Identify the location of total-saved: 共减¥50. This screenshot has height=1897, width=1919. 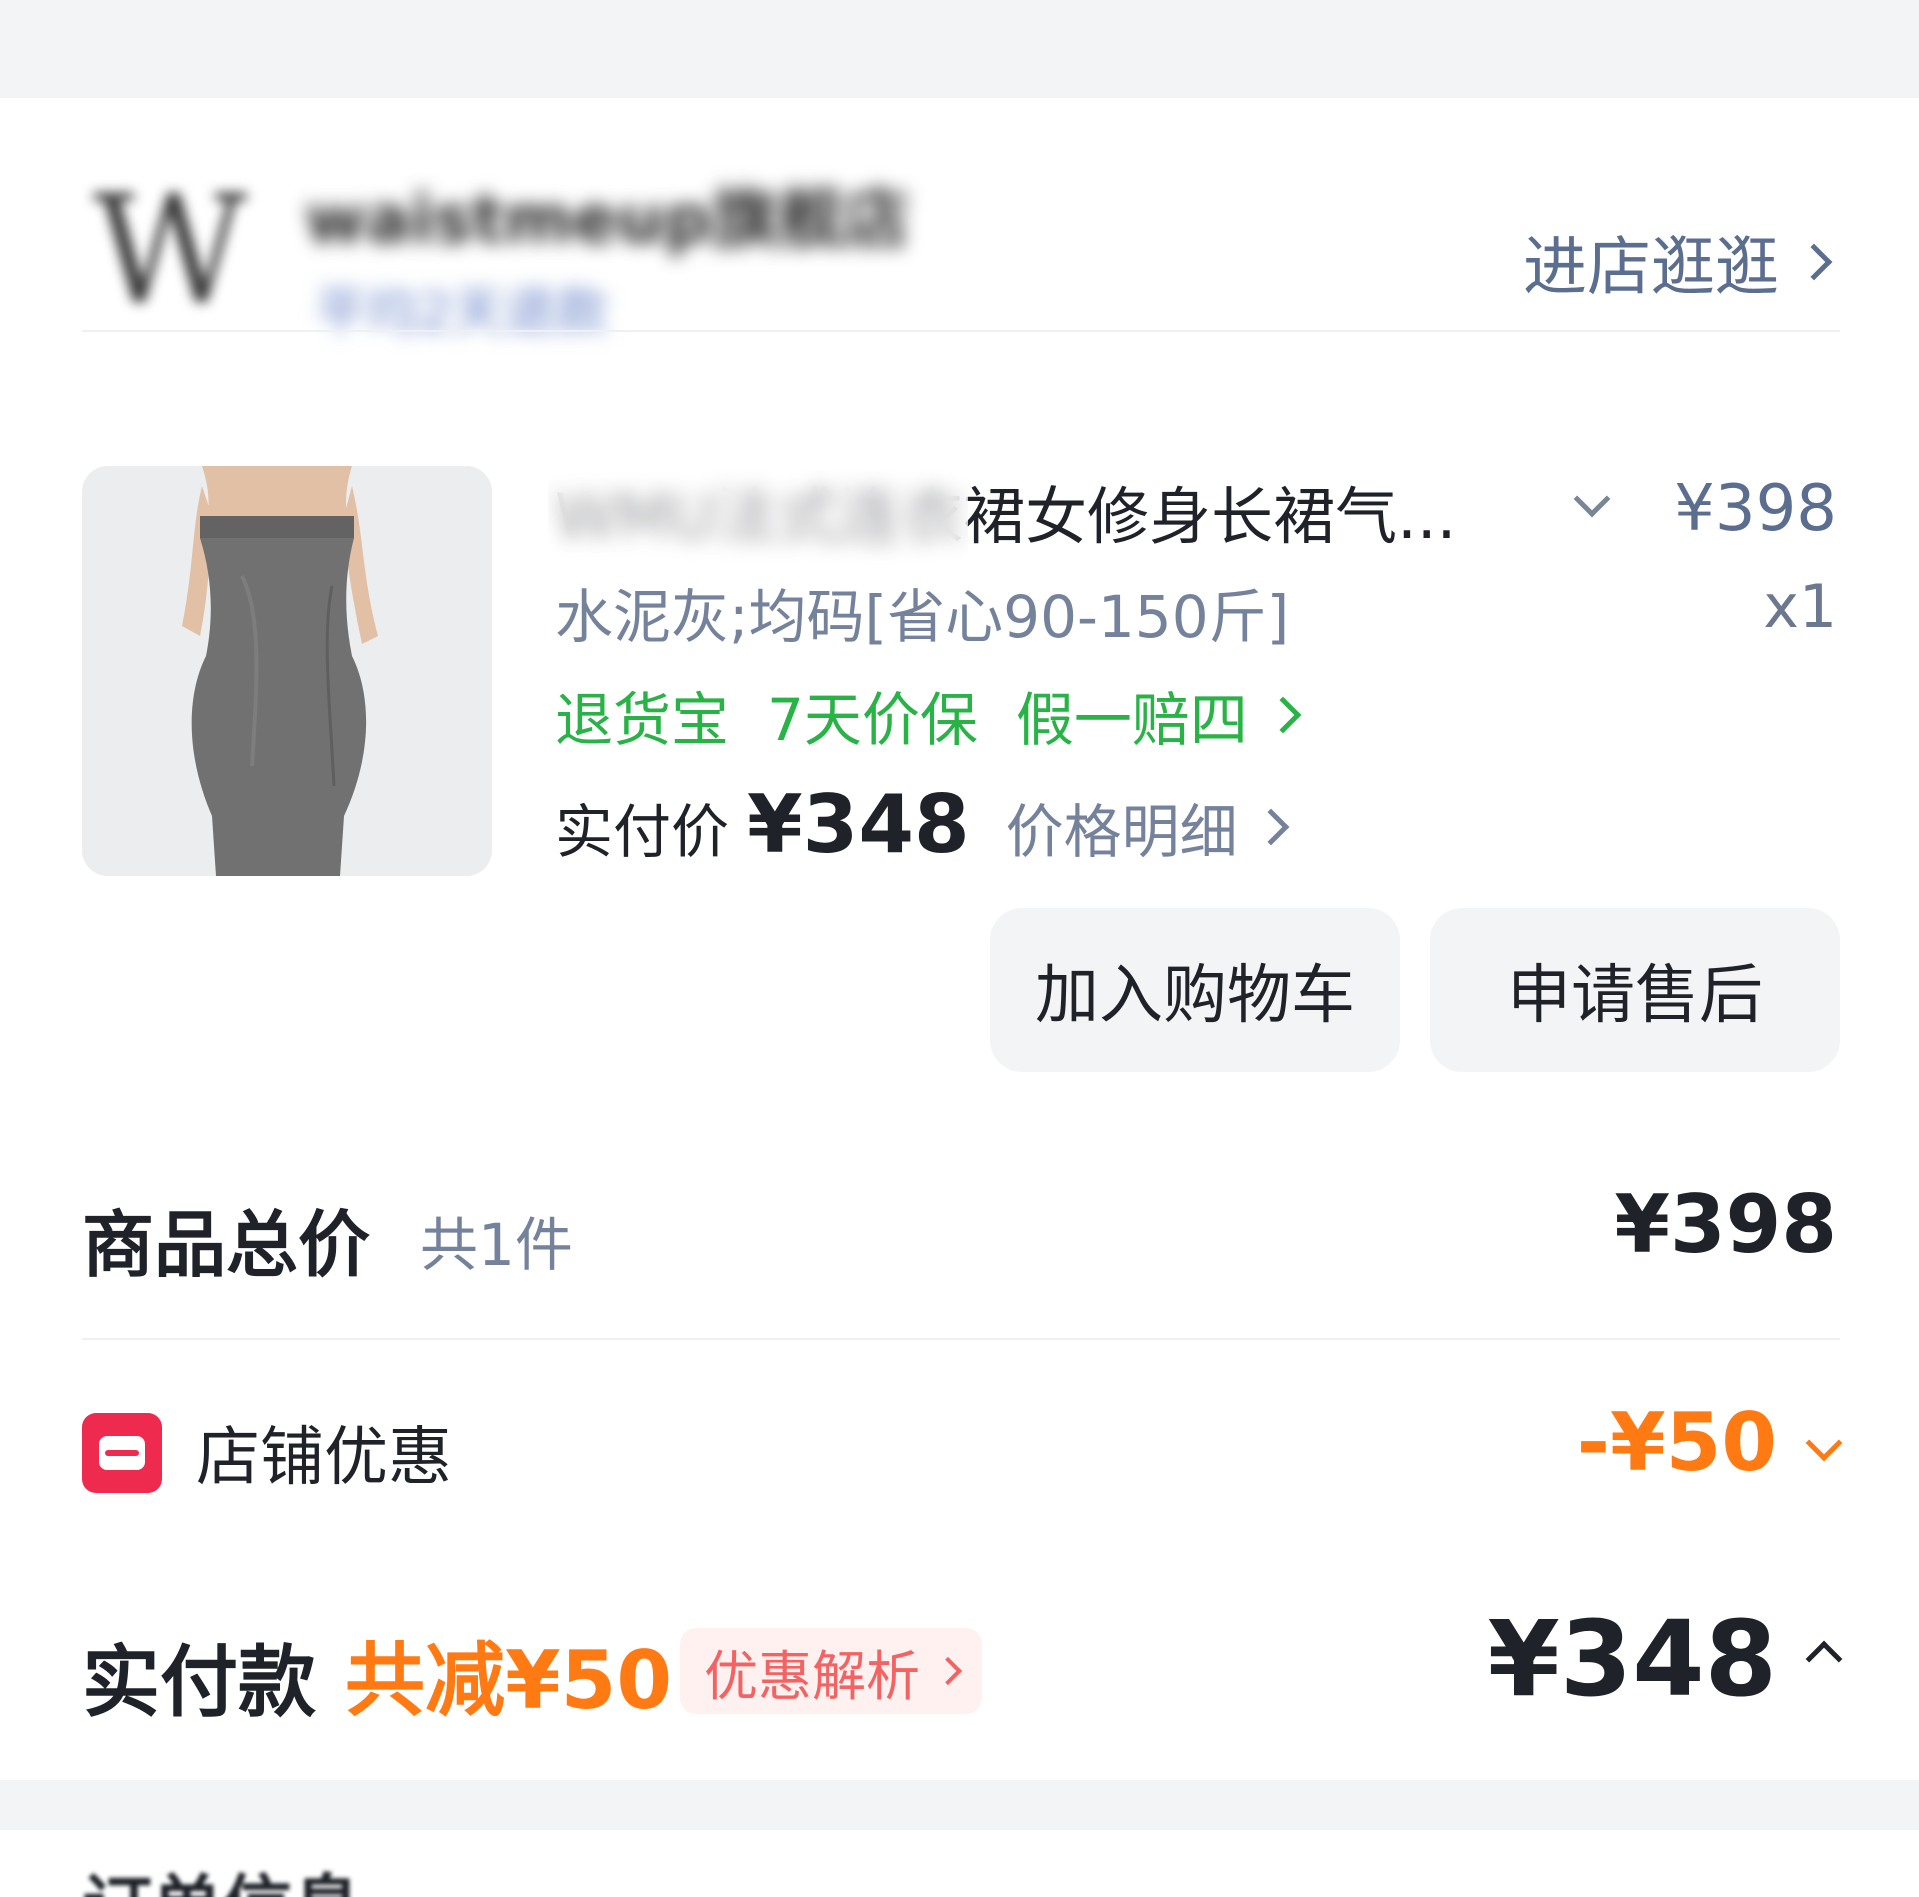
(508, 1680).